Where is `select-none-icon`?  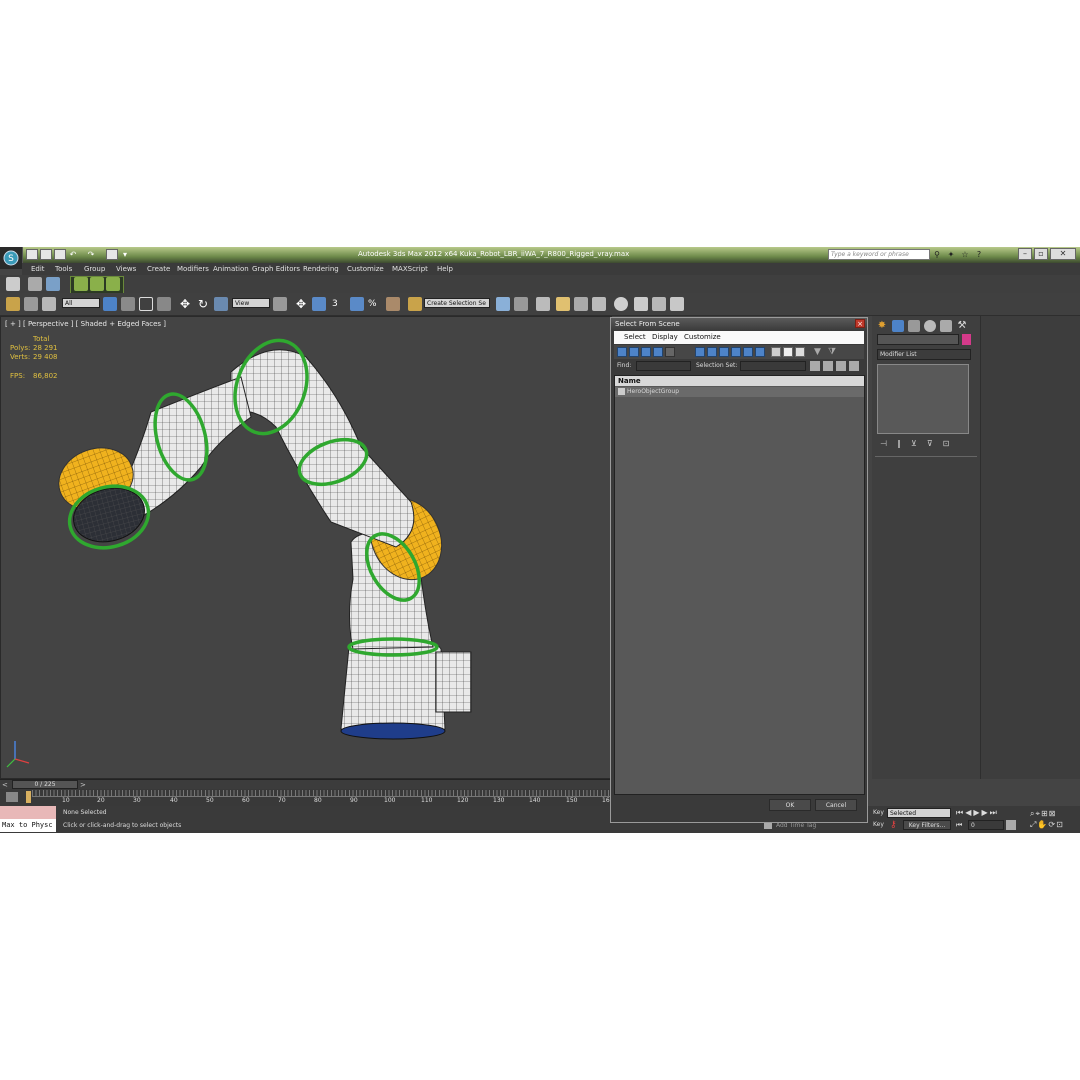
select-none-icon is located at coordinates (788, 352).